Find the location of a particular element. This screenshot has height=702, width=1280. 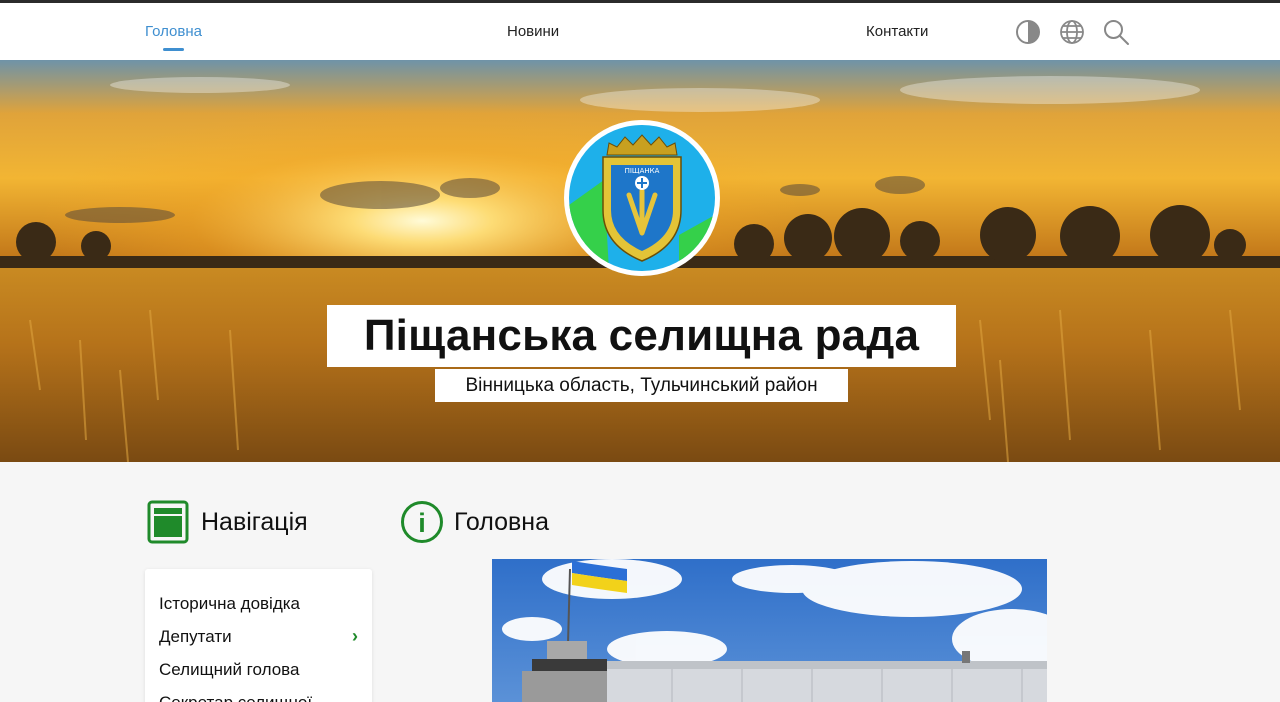

nav-news-link: Новини is located at coordinates (533, 31).